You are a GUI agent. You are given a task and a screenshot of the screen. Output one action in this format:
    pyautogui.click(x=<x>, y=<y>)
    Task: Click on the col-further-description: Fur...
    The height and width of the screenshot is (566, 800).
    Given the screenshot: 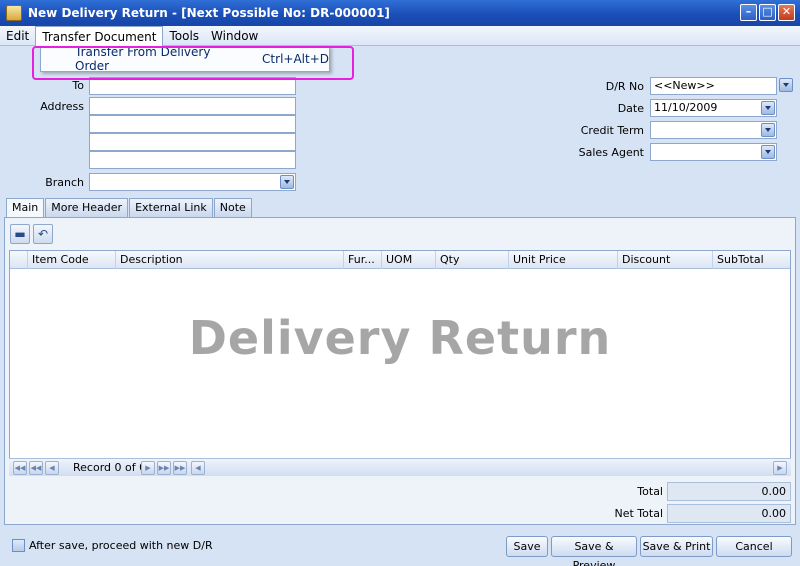 What is the action you would take?
    pyautogui.click(x=363, y=260)
    